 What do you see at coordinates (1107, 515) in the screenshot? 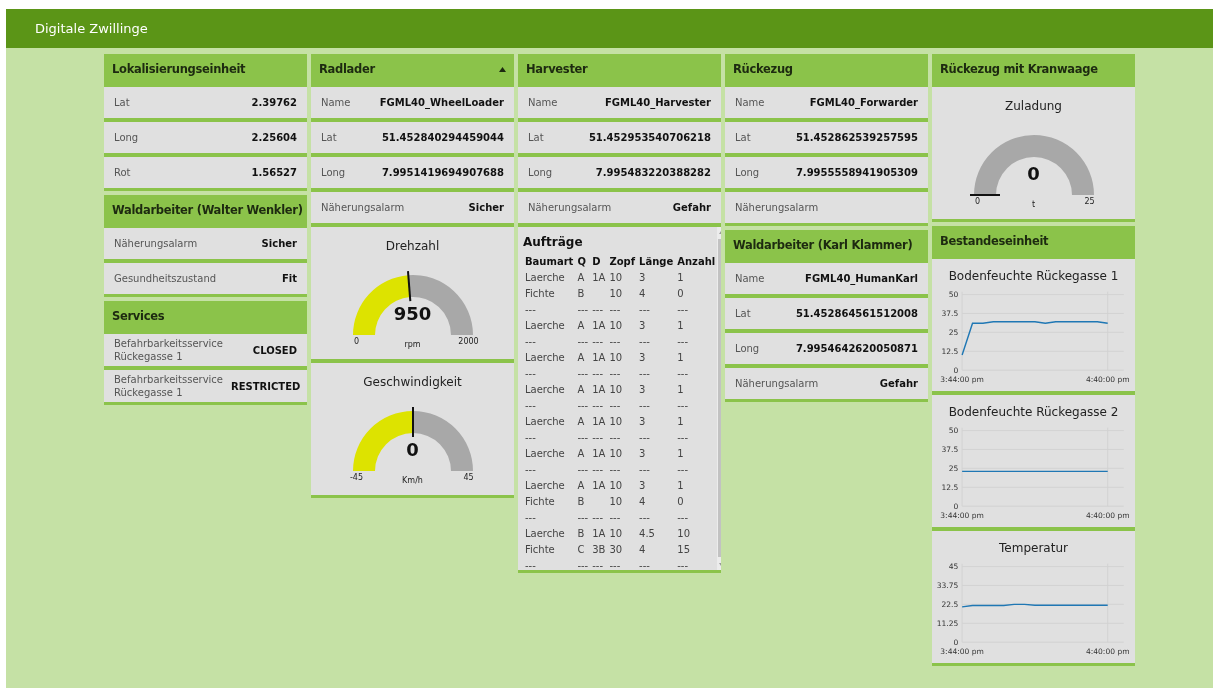
I see `axis-label: 4:40:00 pm` at bounding box center [1107, 515].